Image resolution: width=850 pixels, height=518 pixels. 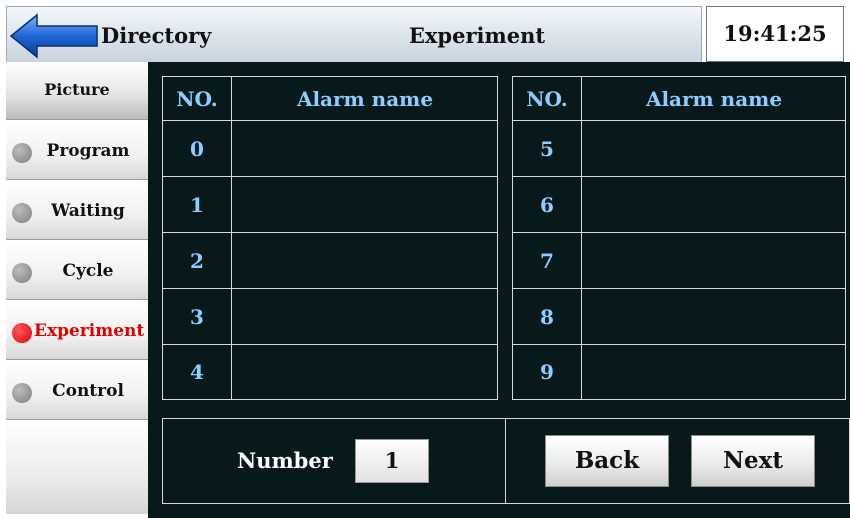 I want to click on sidebar-header-label: Picture, so click(x=77, y=89).